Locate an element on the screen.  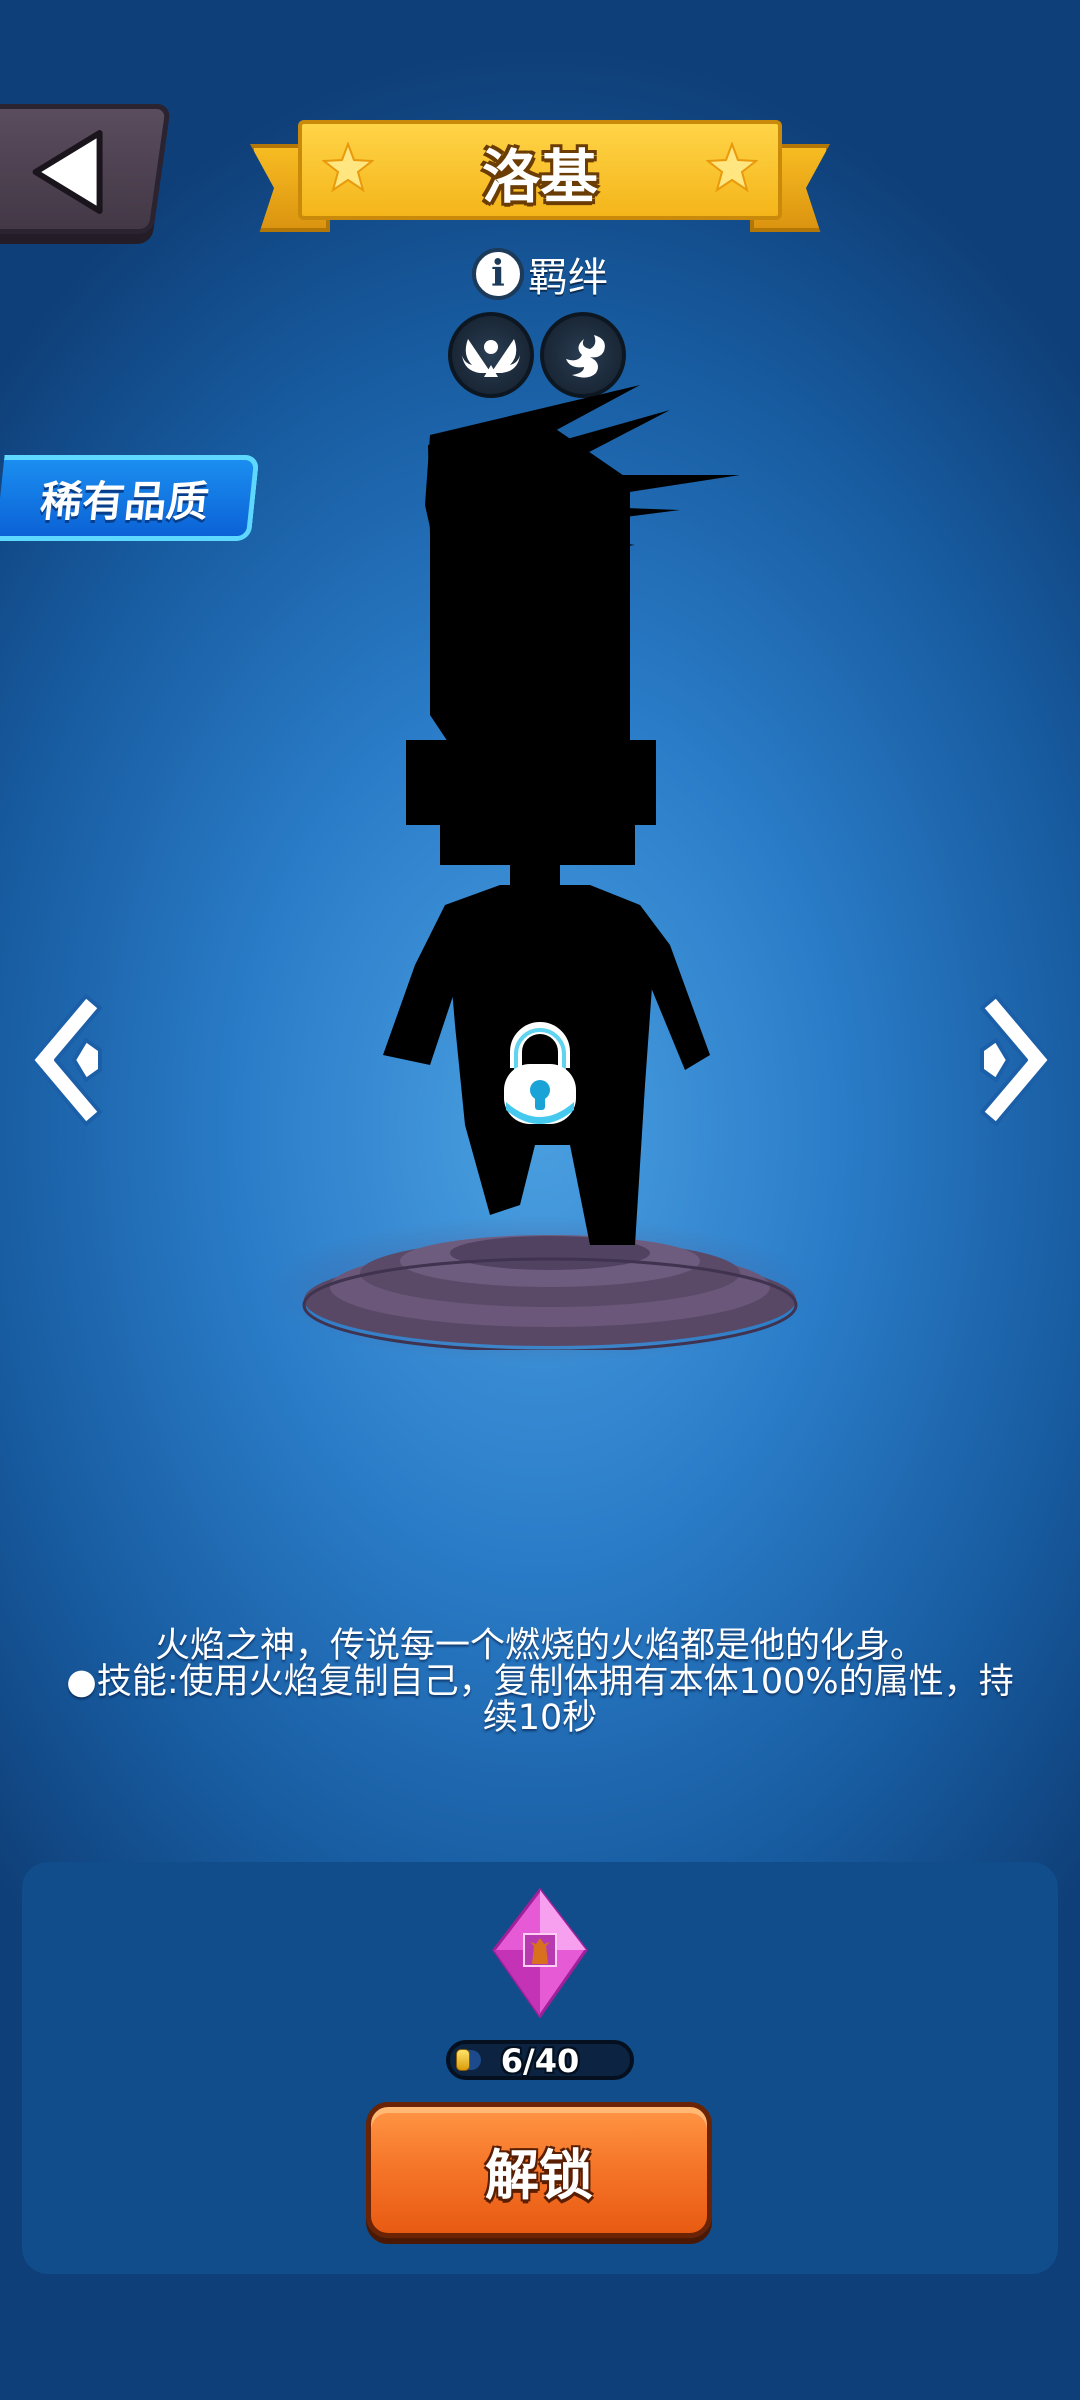
description-lore: 火焰之神，传说每一个燃烧的火焰都是他的化身。 is located at coordinates (539, 1646).